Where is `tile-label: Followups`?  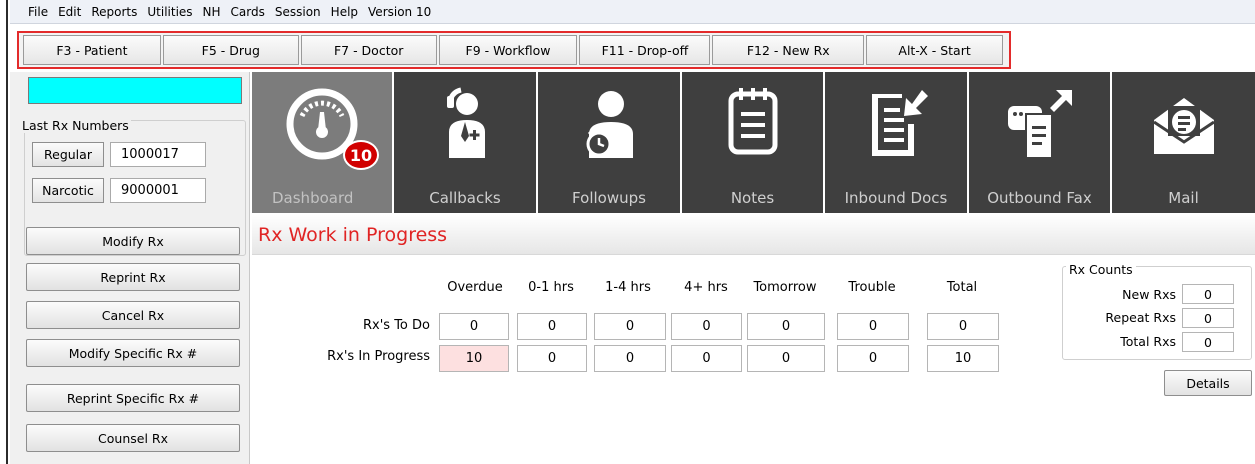 tile-label: Followups is located at coordinates (609, 198).